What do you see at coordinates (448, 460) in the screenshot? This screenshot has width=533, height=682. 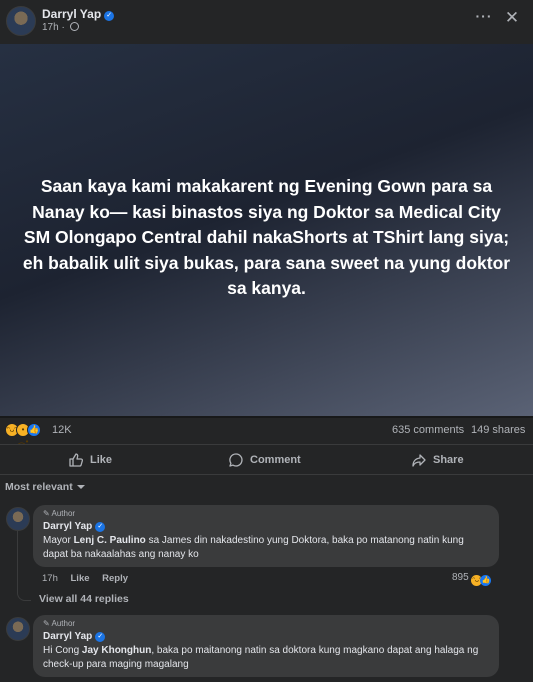 I see `share-label: Share` at bounding box center [448, 460].